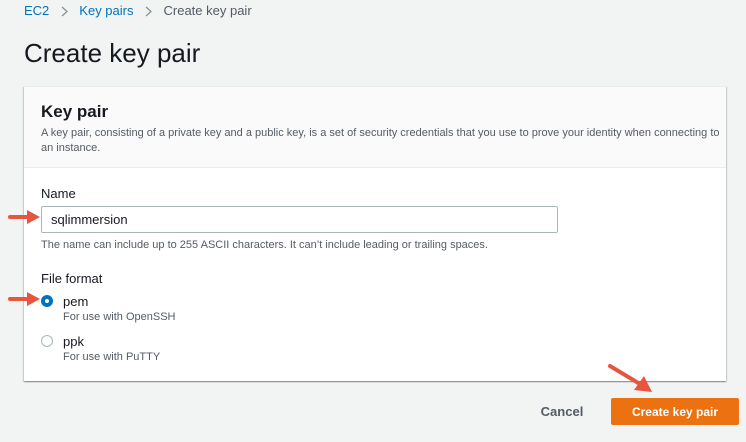 This screenshot has height=442, width=746. Describe the element at coordinates (562, 411) in the screenshot. I see `cancel-button: Cancel` at that location.